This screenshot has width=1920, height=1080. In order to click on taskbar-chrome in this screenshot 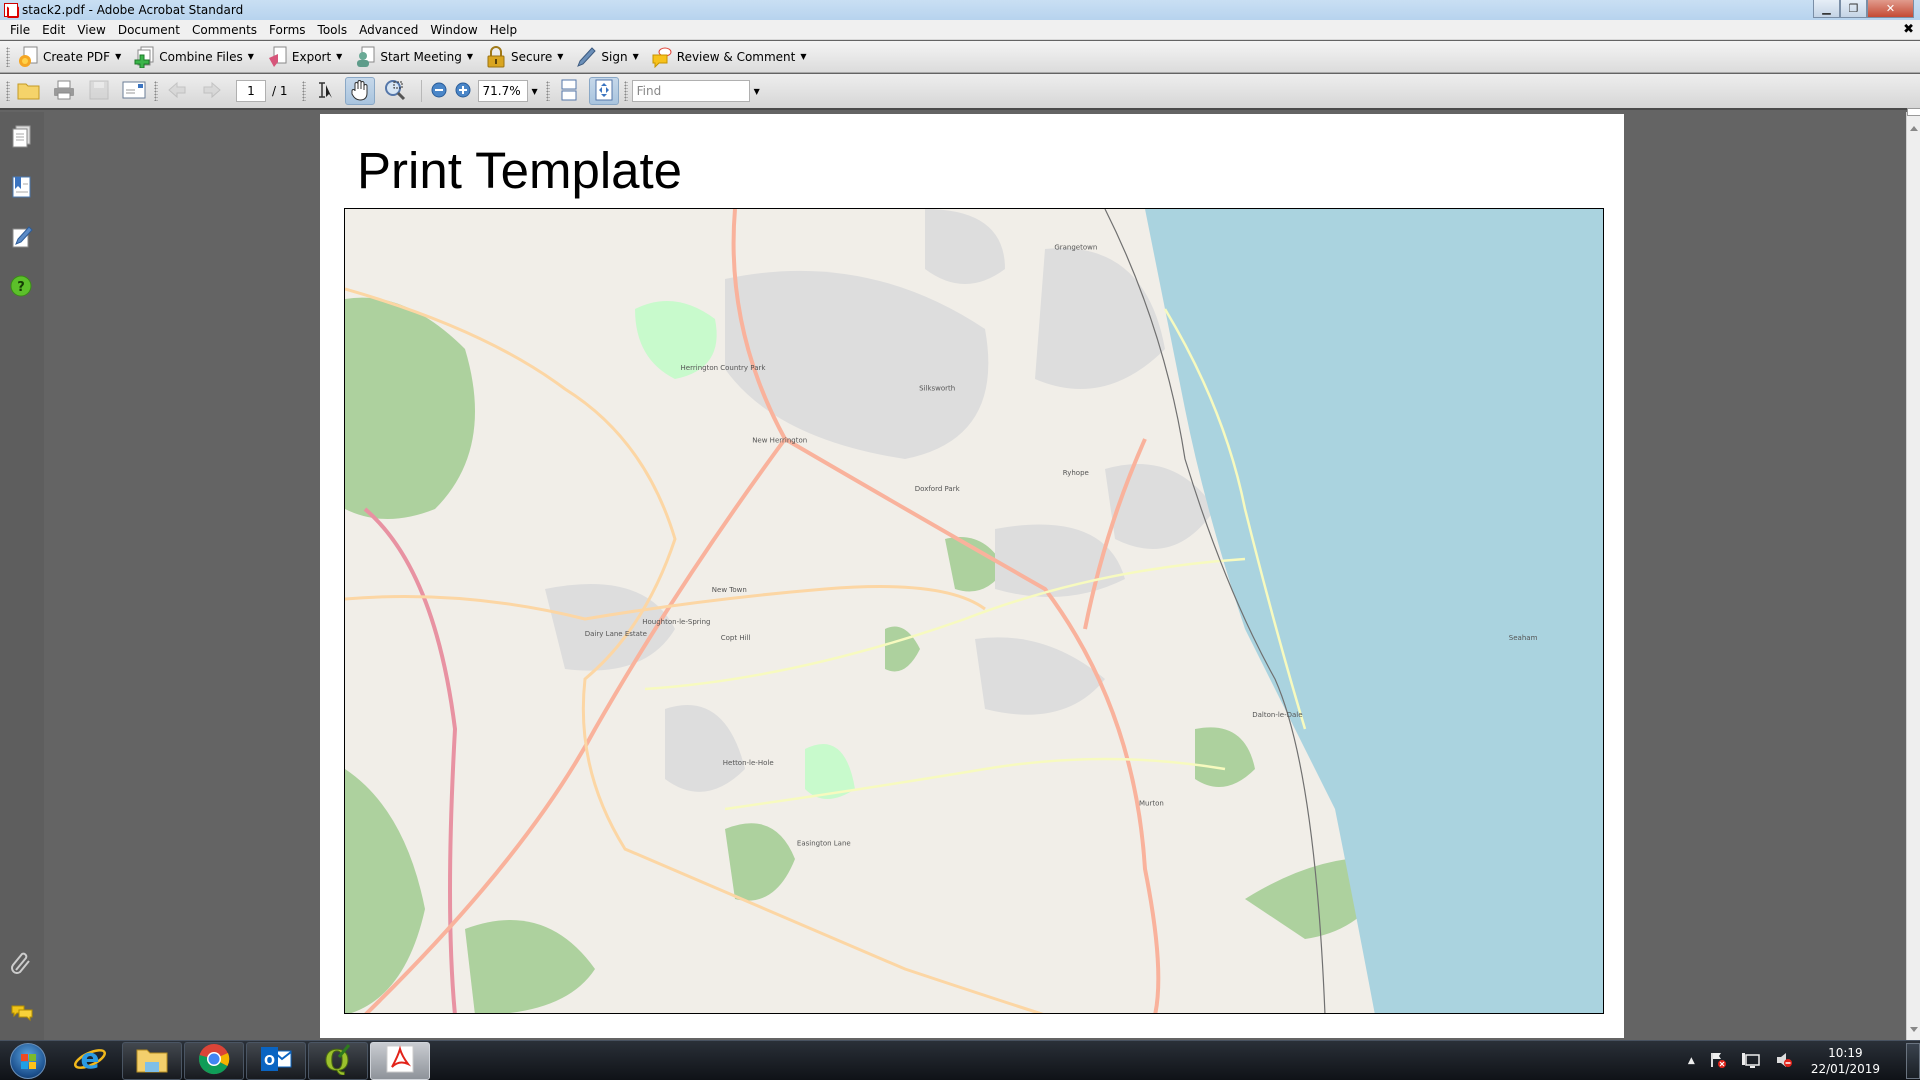, I will do `click(214, 1060)`.